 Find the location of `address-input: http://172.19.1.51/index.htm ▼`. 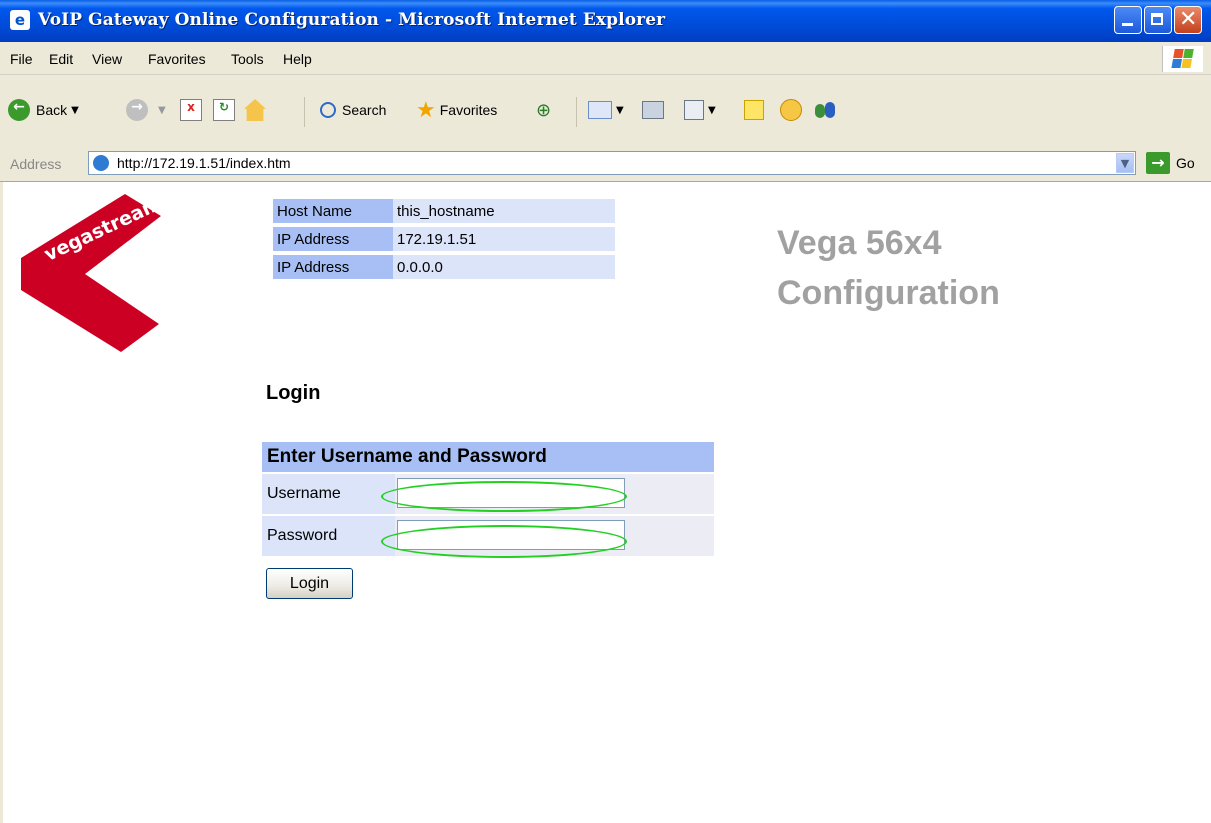

address-input: http://172.19.1.51/index.htm ▼ is located at coordinates (612, 163).